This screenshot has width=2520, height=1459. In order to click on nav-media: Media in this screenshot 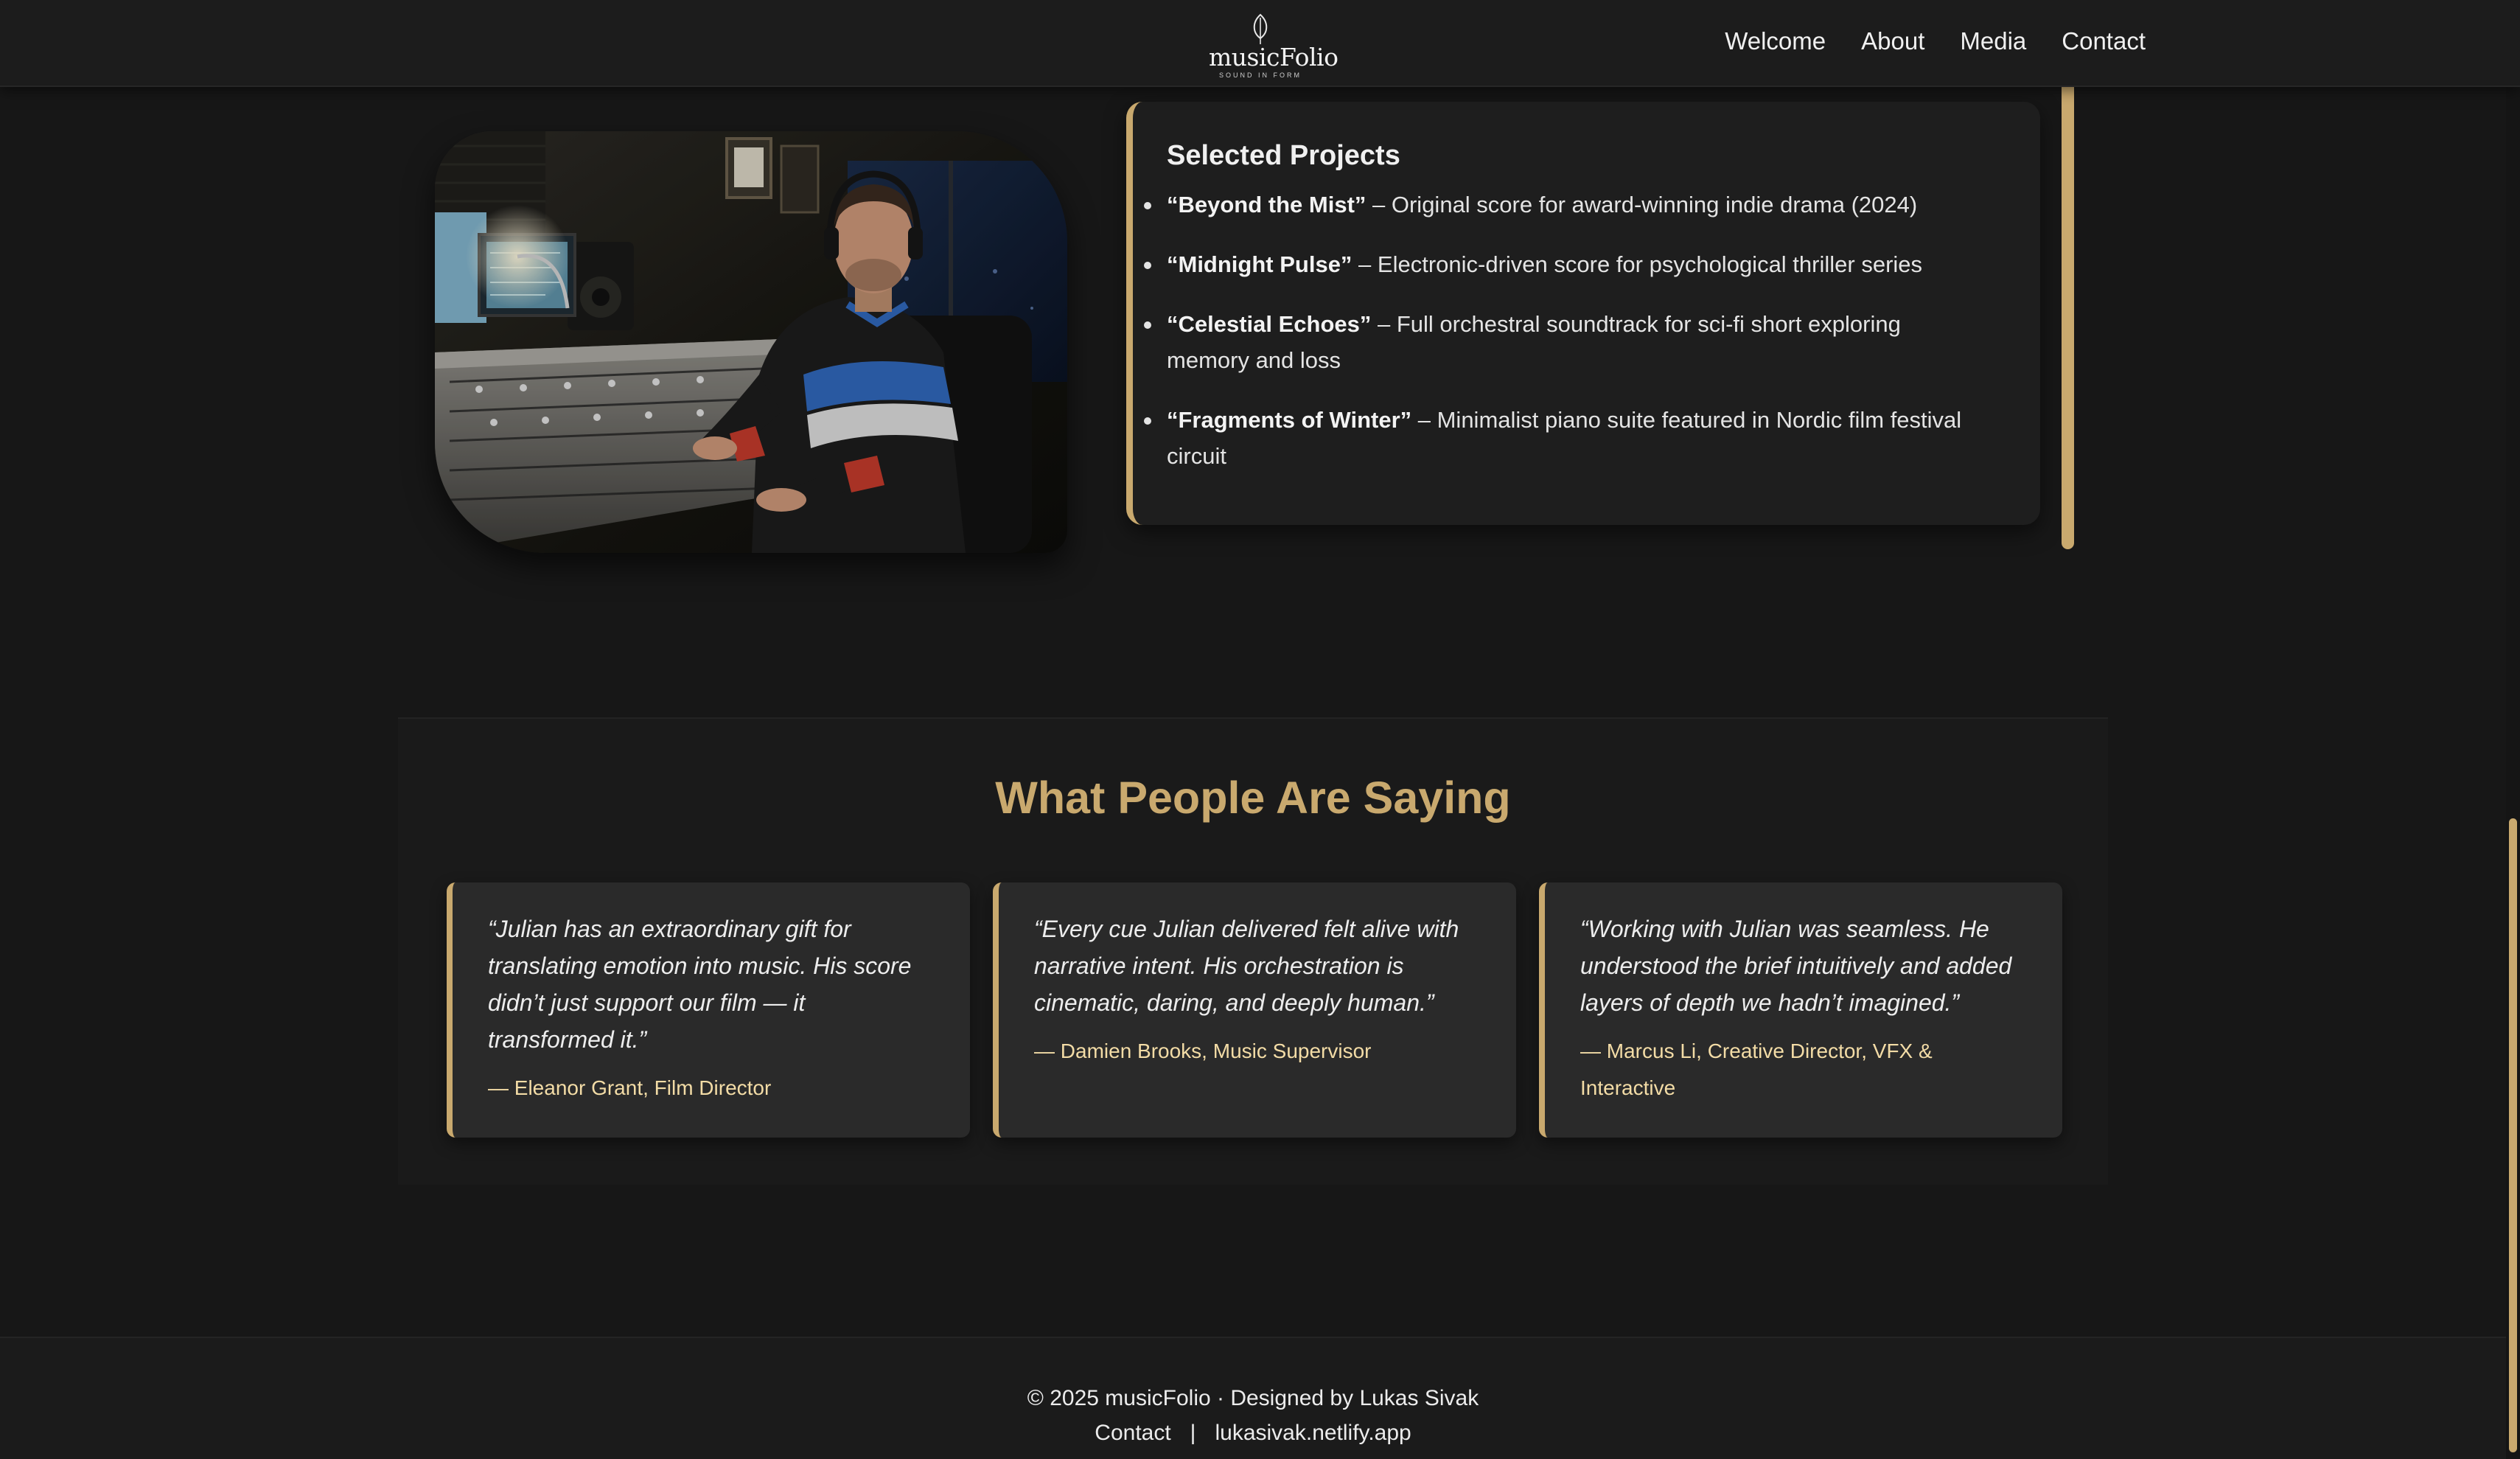, I will do `click(1993, 41)`.